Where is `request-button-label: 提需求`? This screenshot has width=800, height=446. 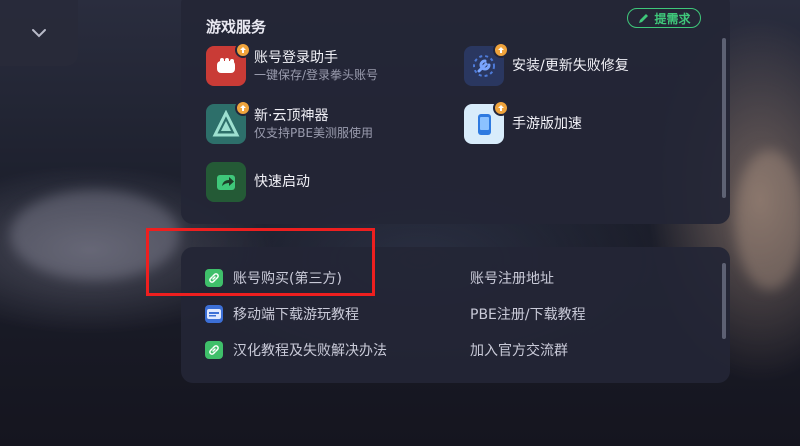
request-button-label: 提需求 is located at coordinates (672, 18).